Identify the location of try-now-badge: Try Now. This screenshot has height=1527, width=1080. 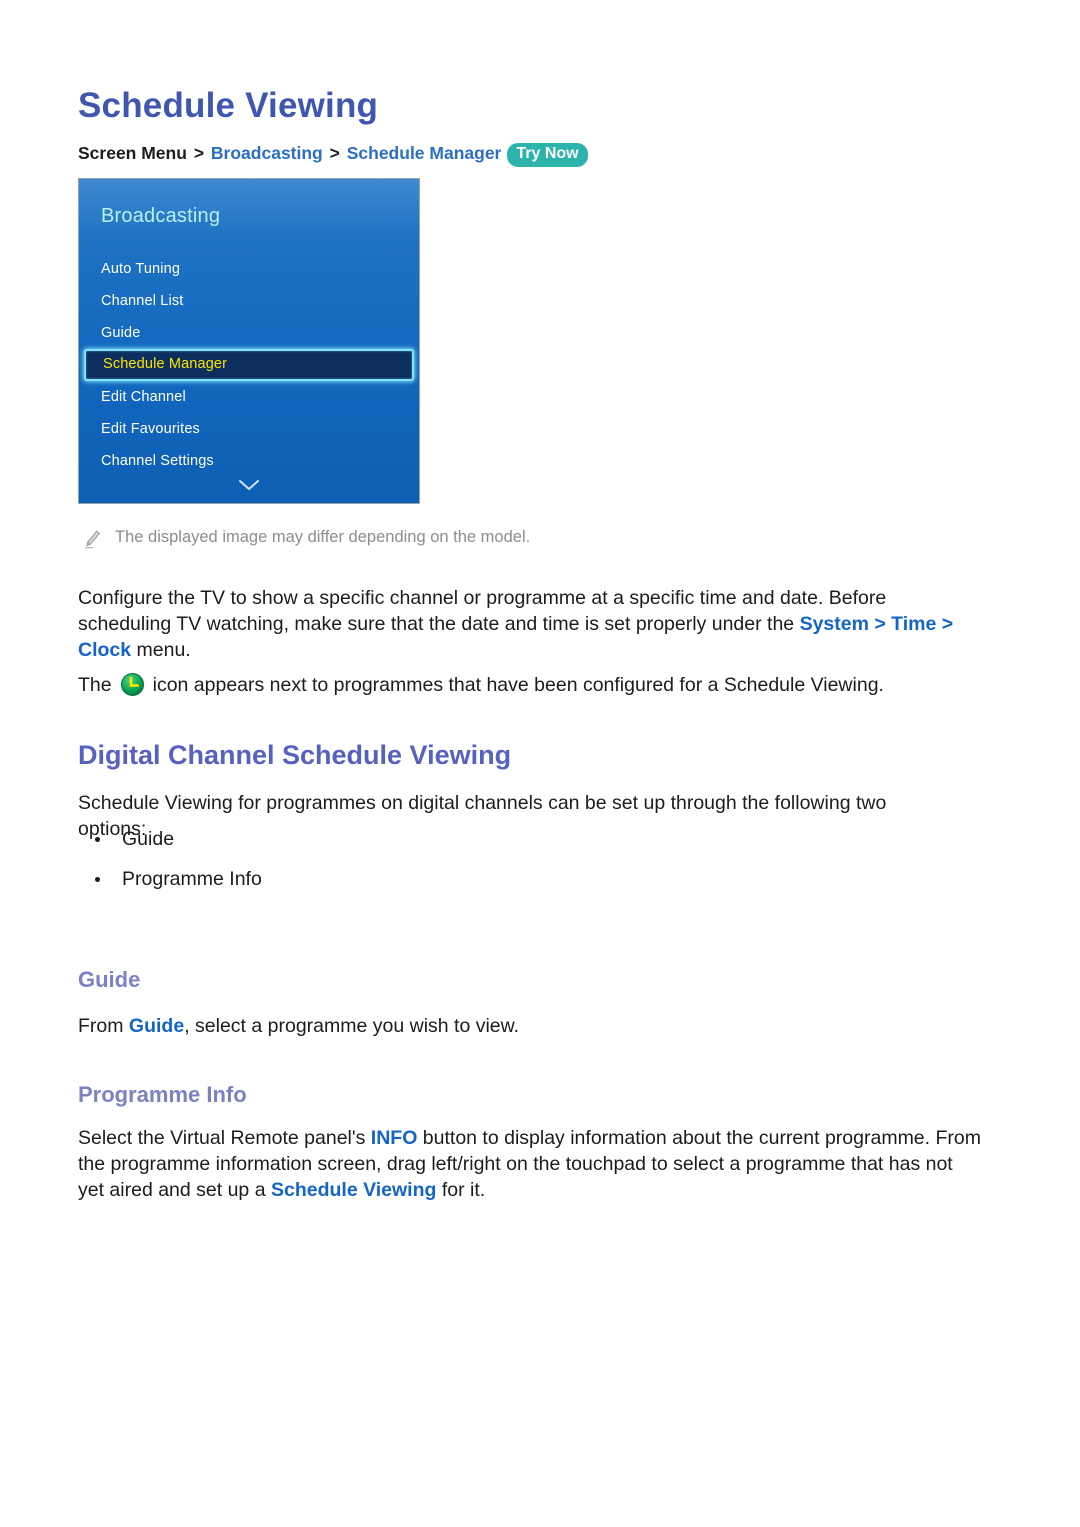
(547, 155).